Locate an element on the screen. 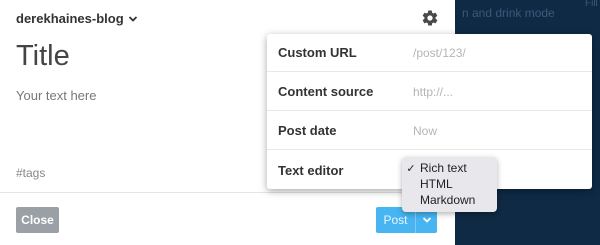 This screenshot has width=600, height=245. post-date-label: Post date is located at coordinates (307, 130).